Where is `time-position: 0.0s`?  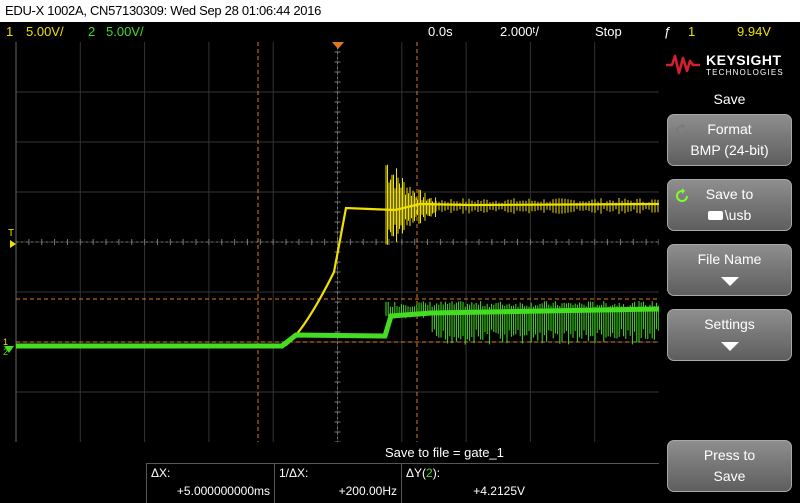
time-position: 0.0s is located at coordinates (440, 31).